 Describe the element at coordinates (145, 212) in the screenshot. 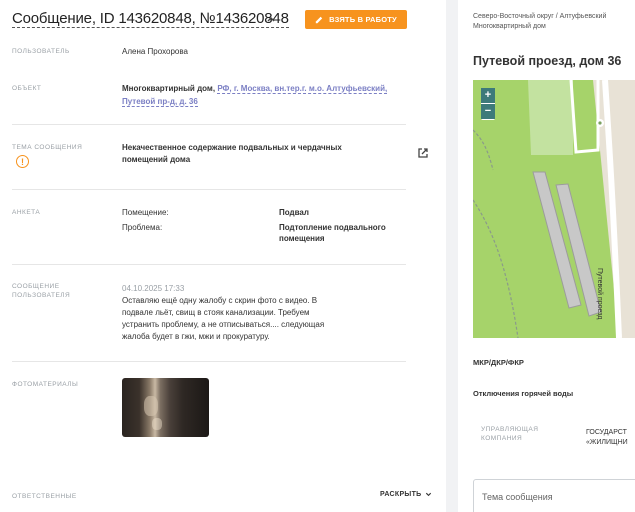

I see `q-key: Помещение:` at that location.